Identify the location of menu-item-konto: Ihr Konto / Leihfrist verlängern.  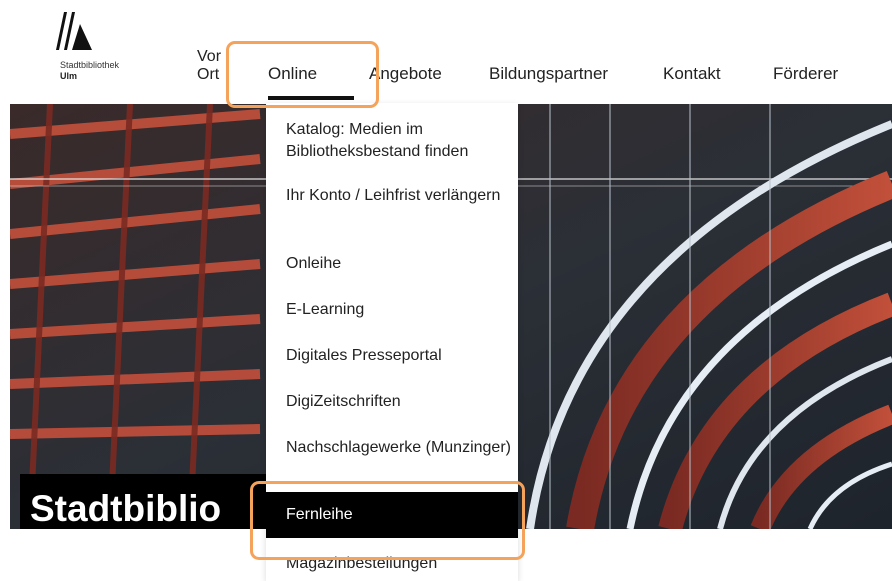
(392, 196).